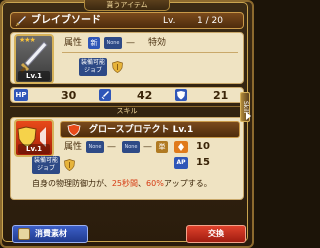  I want to click on ap-cost-value: 15, so click(203, 162).